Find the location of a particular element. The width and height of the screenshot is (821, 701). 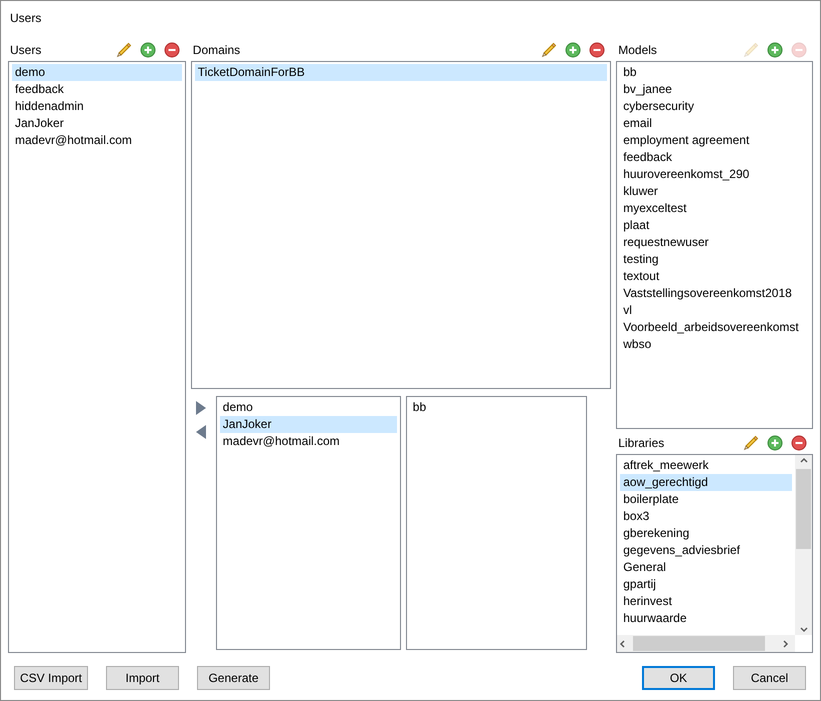

vertical-scrollbar is located at coordinates (803, 545).